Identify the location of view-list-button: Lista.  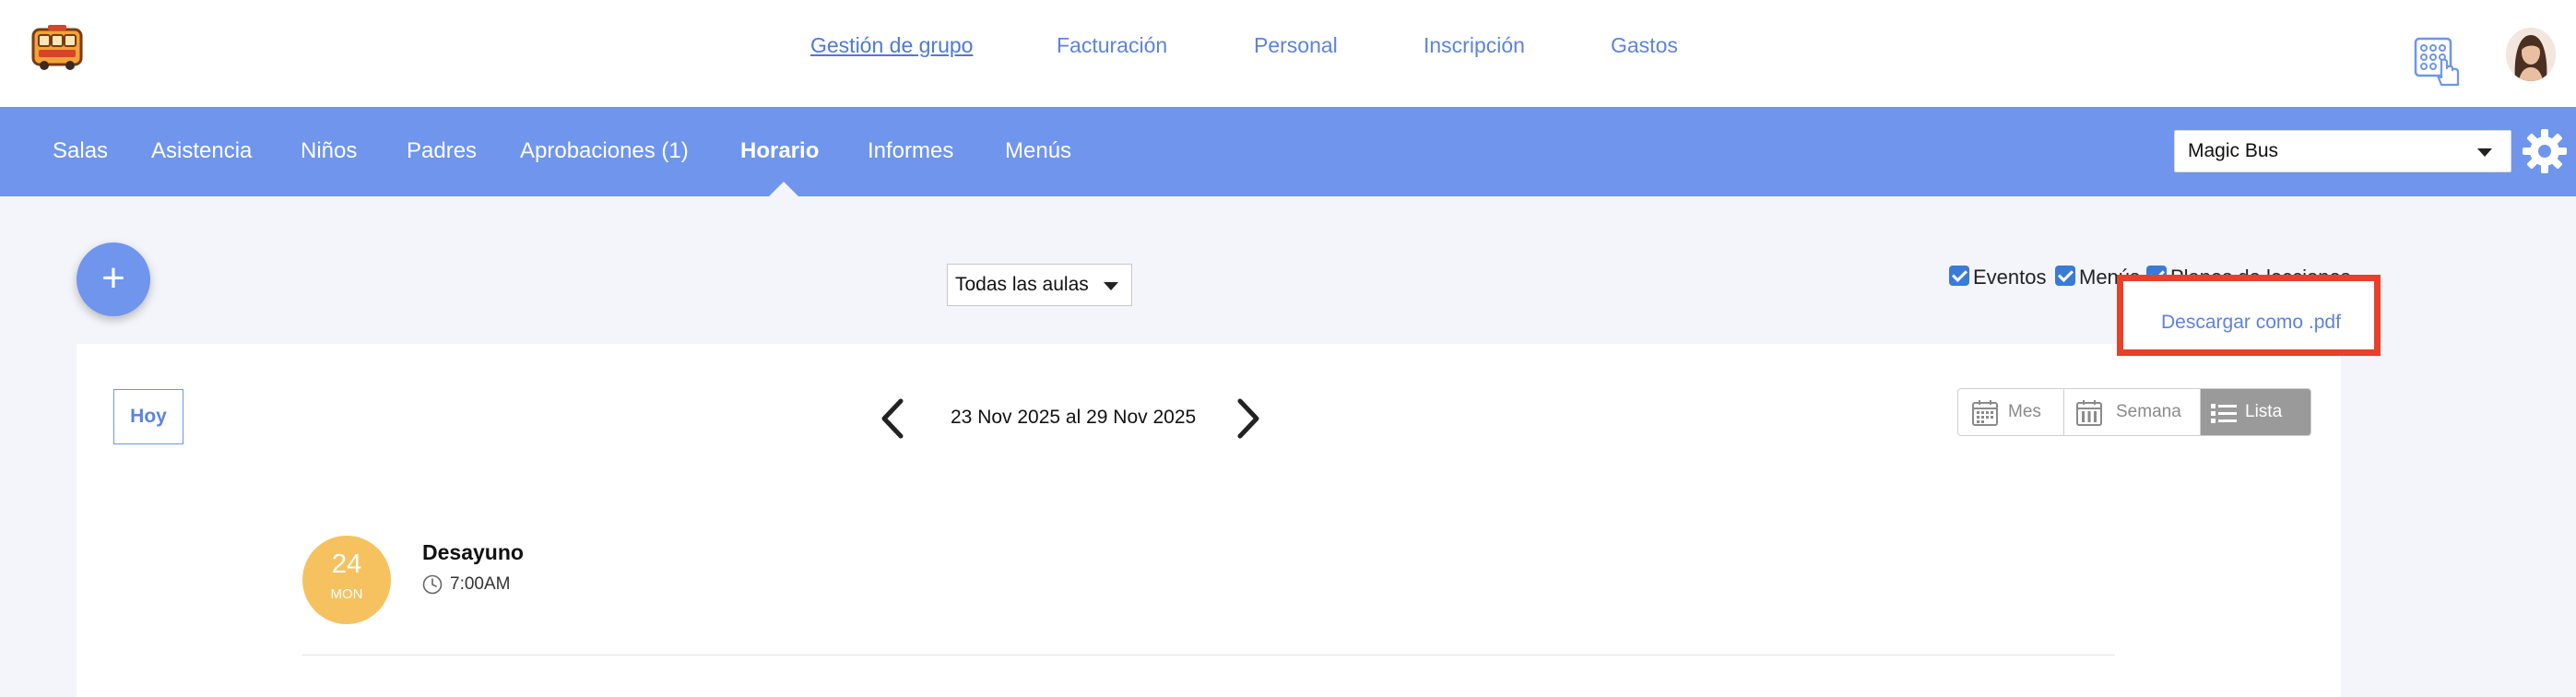
(2255, 412).